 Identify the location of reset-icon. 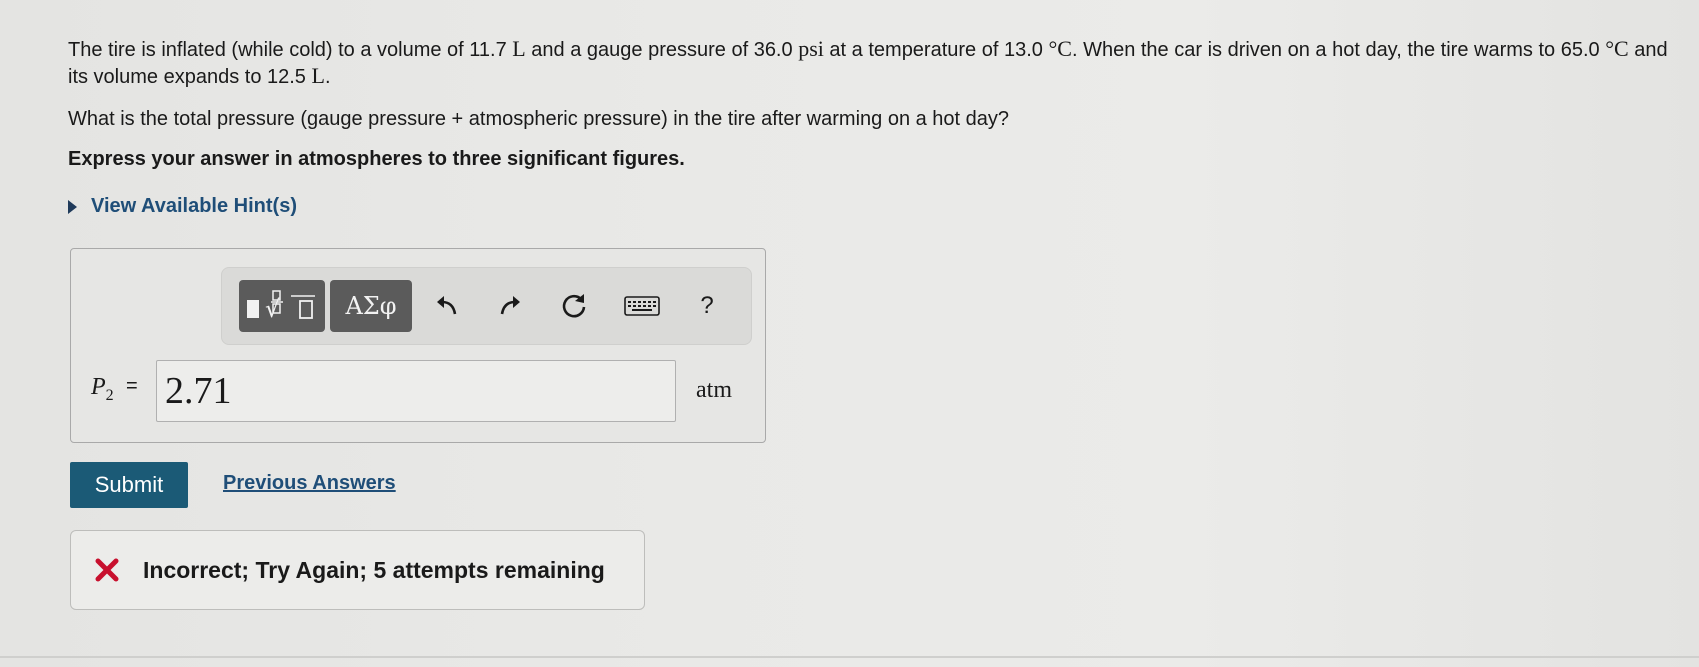
(574, 306).